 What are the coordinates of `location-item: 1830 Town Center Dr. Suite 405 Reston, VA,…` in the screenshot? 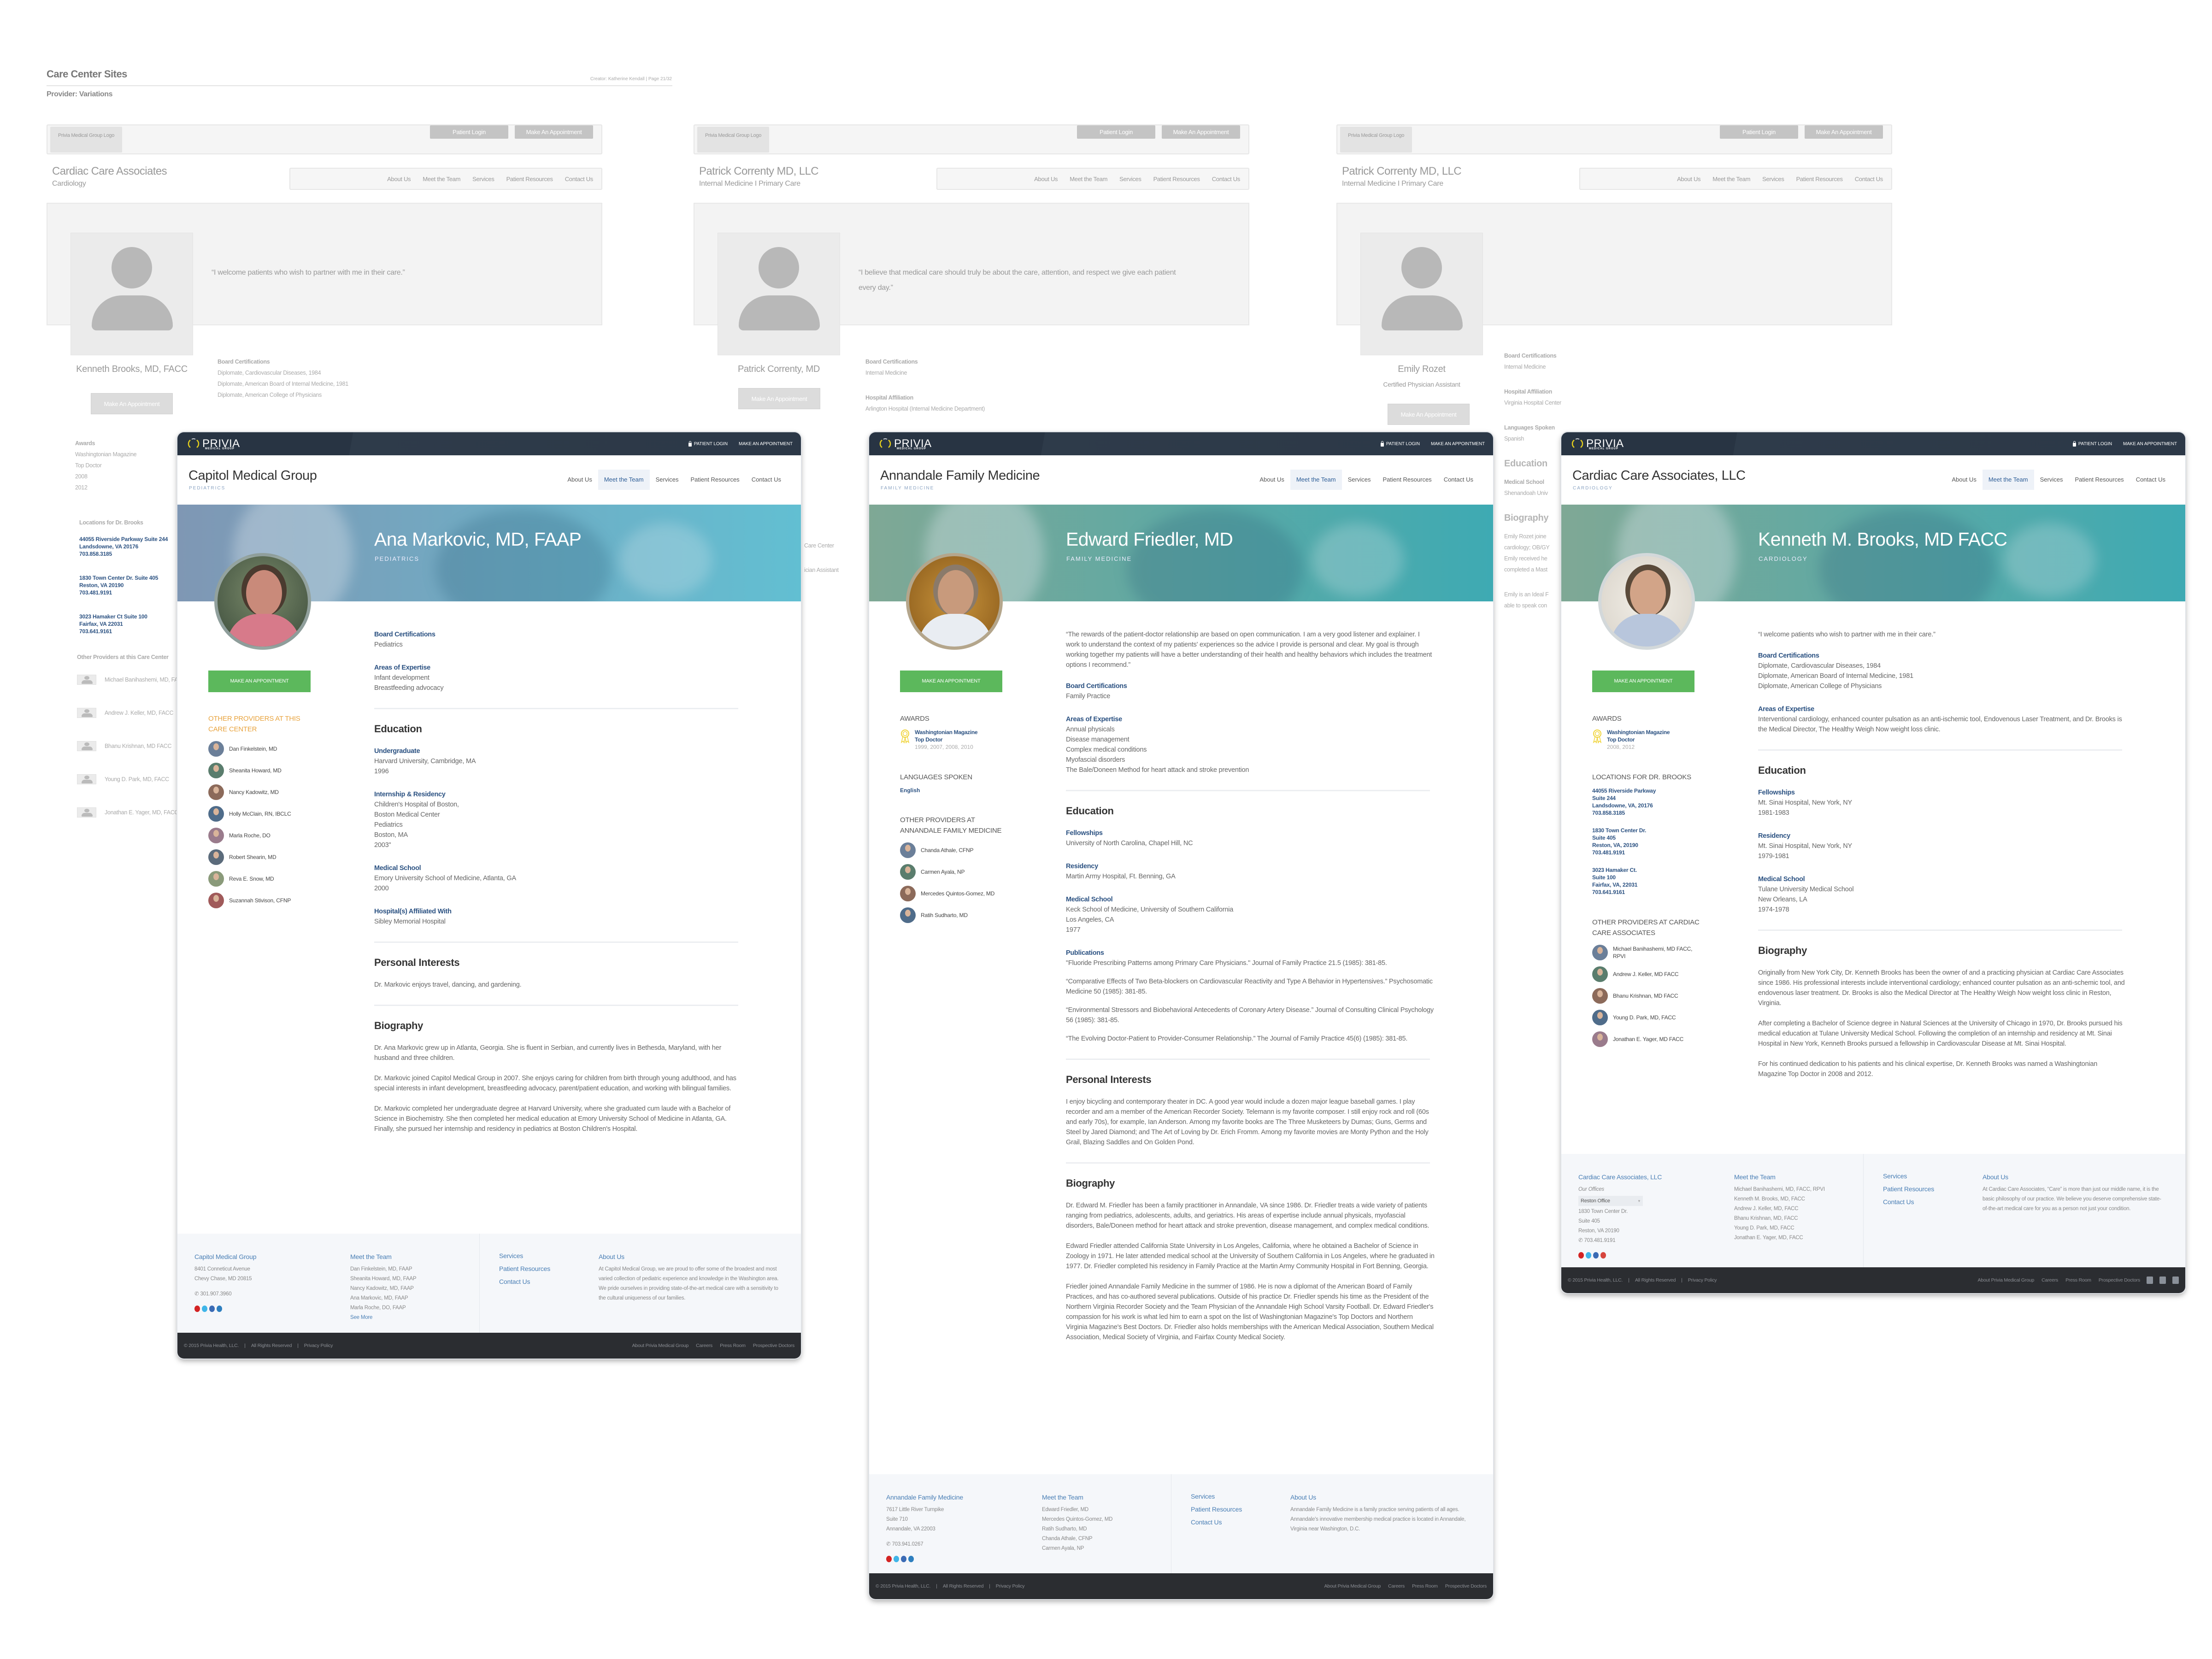 It's located at (1647, 841).